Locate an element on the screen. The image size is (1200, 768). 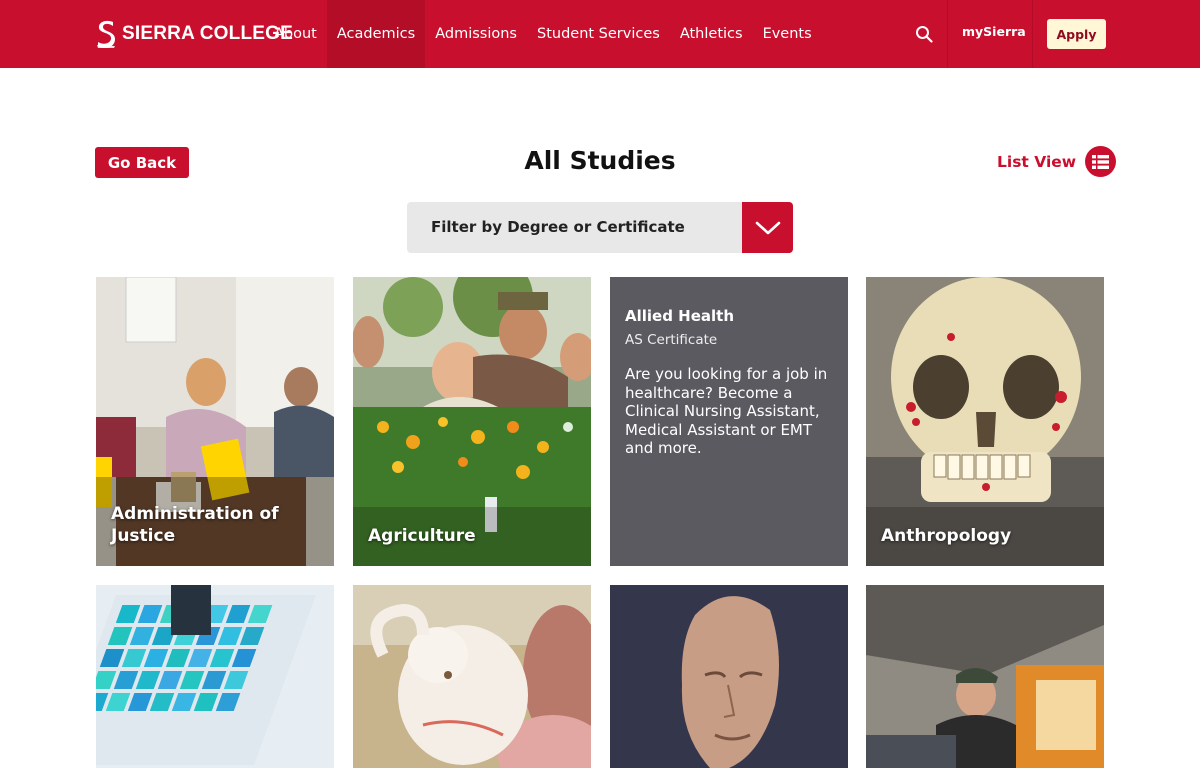
filter-toggle-button is located at coordinates (767, 227).